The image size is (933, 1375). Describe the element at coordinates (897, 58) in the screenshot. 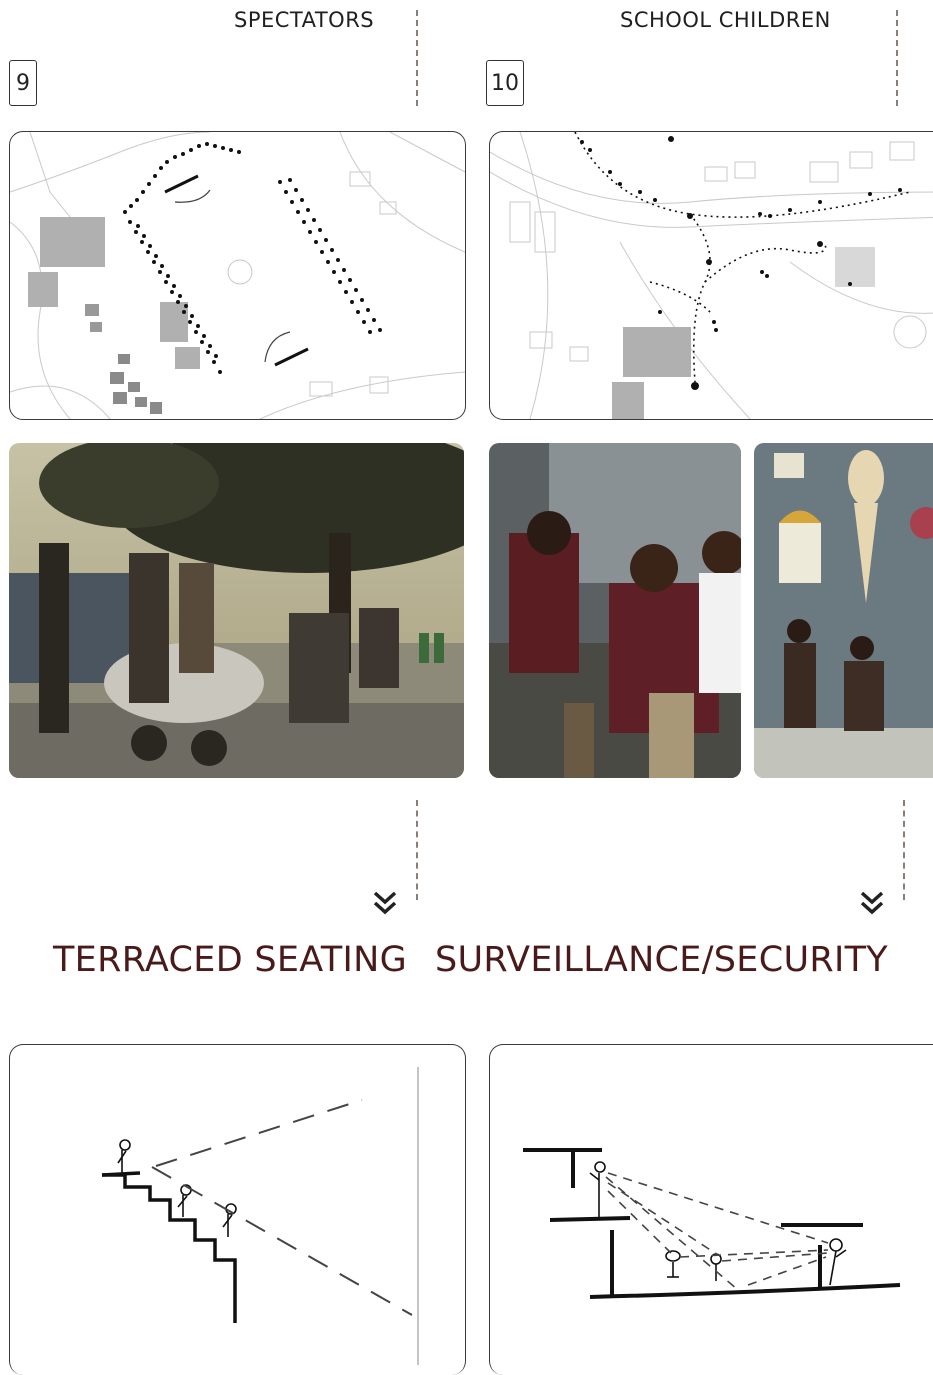

I see `right-top-dashed-divider` at that location.